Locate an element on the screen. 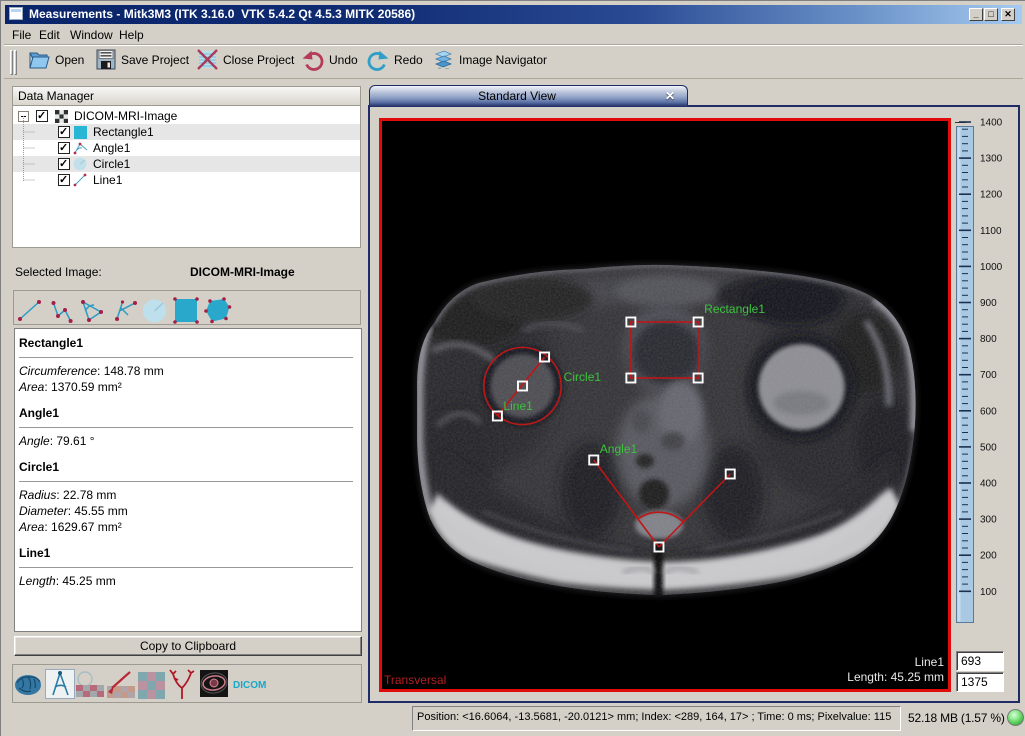 Image resolution: width=1025 pixels, height=736 pixels. svg-text: 1300 is located at coordinates (991, 159).